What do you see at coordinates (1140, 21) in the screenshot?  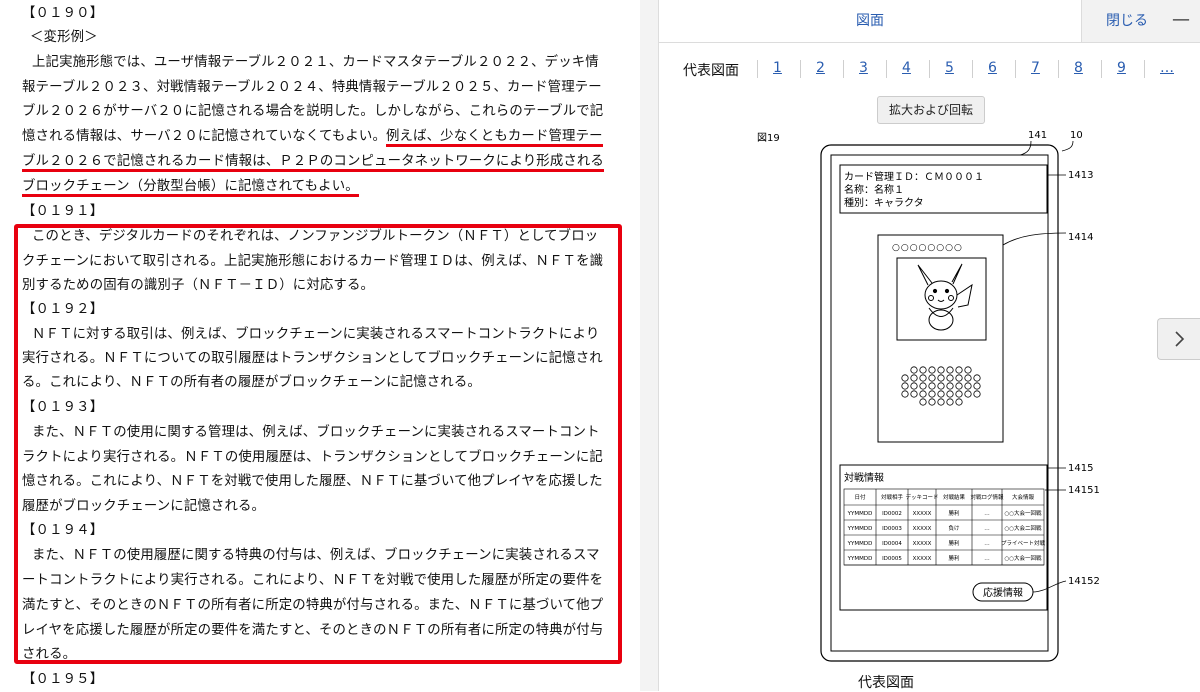 I see `close-button: 閉じる —` at bounding box center [1140, 21].